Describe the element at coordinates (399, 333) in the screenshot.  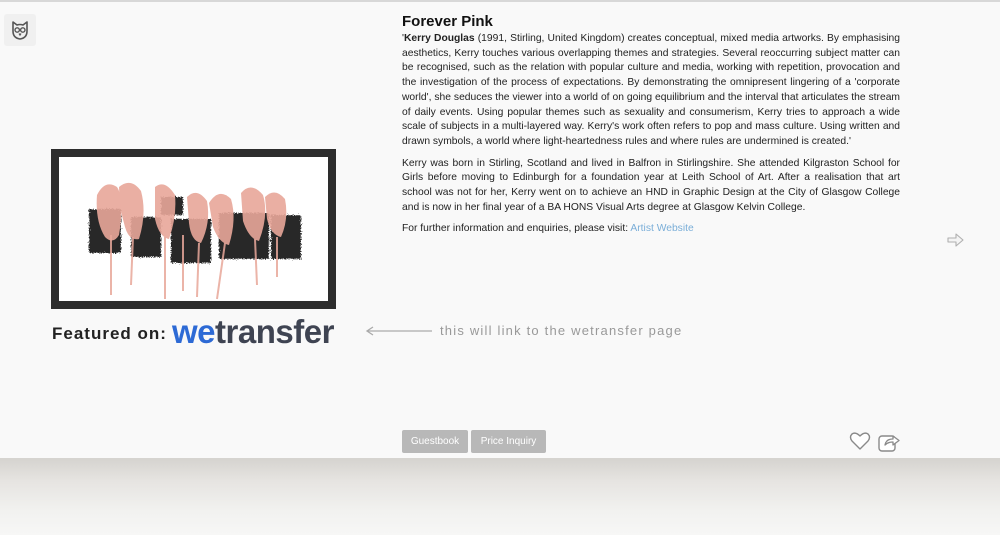
I see `arrow-left-icon` at that location.